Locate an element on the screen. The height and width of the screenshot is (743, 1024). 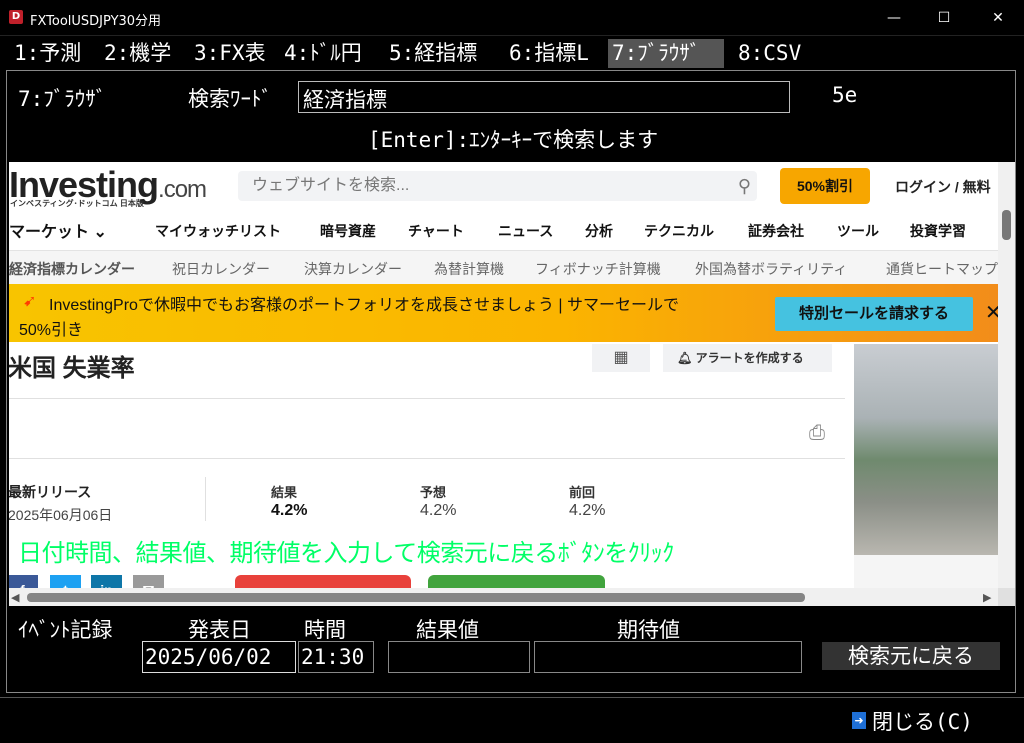
subnav-bar is located at coordinates (512, 267).